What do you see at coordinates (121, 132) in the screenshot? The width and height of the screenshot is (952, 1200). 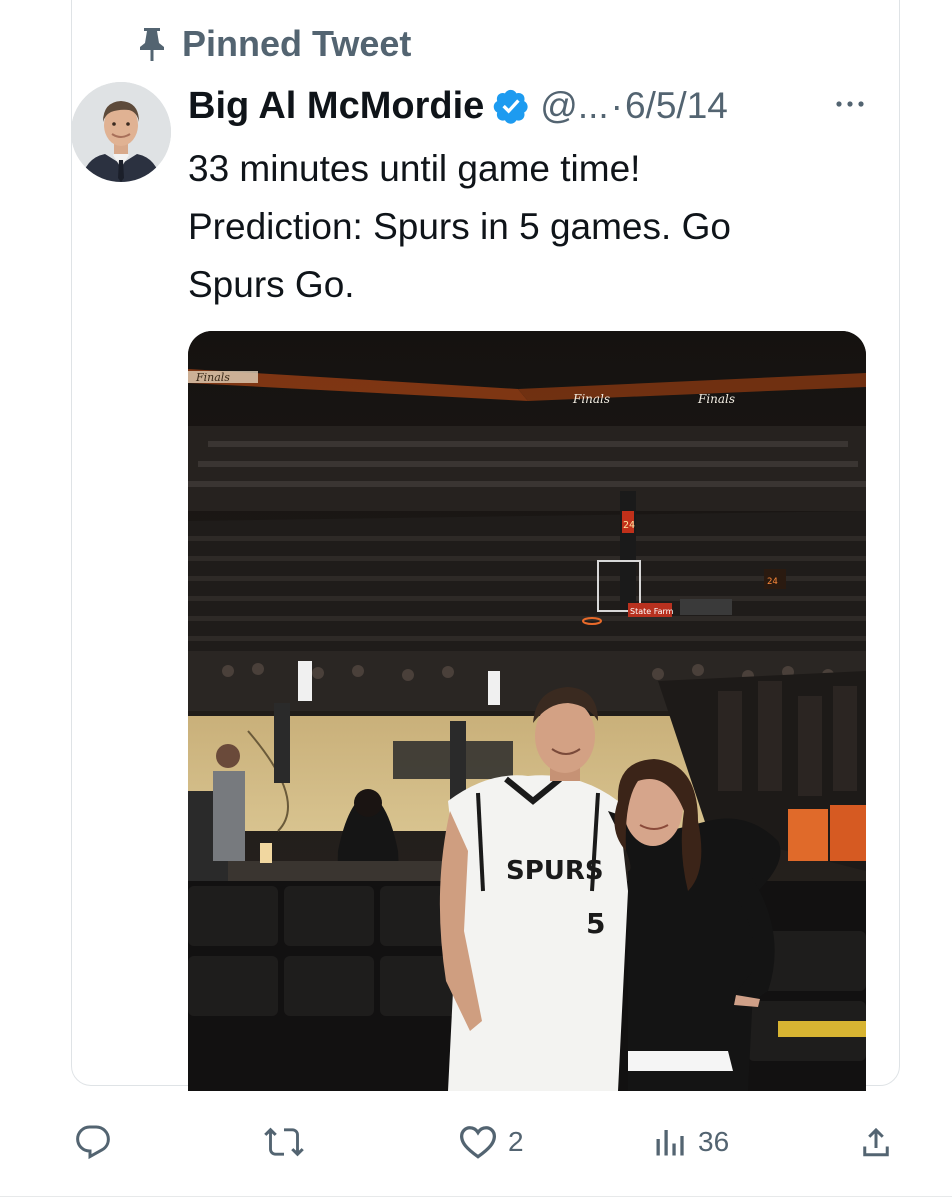 I see `avatar` at bounding box center [121, 132].